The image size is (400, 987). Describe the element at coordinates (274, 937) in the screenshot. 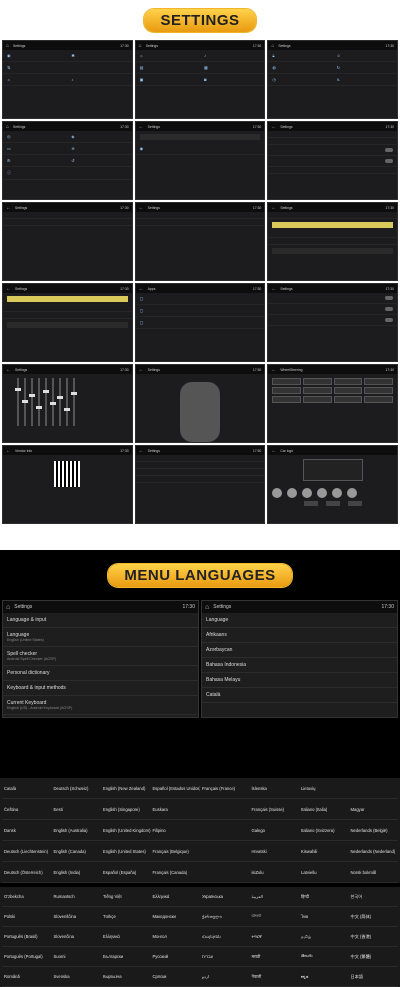

I see `language-option: ትግርኛ` at that location.